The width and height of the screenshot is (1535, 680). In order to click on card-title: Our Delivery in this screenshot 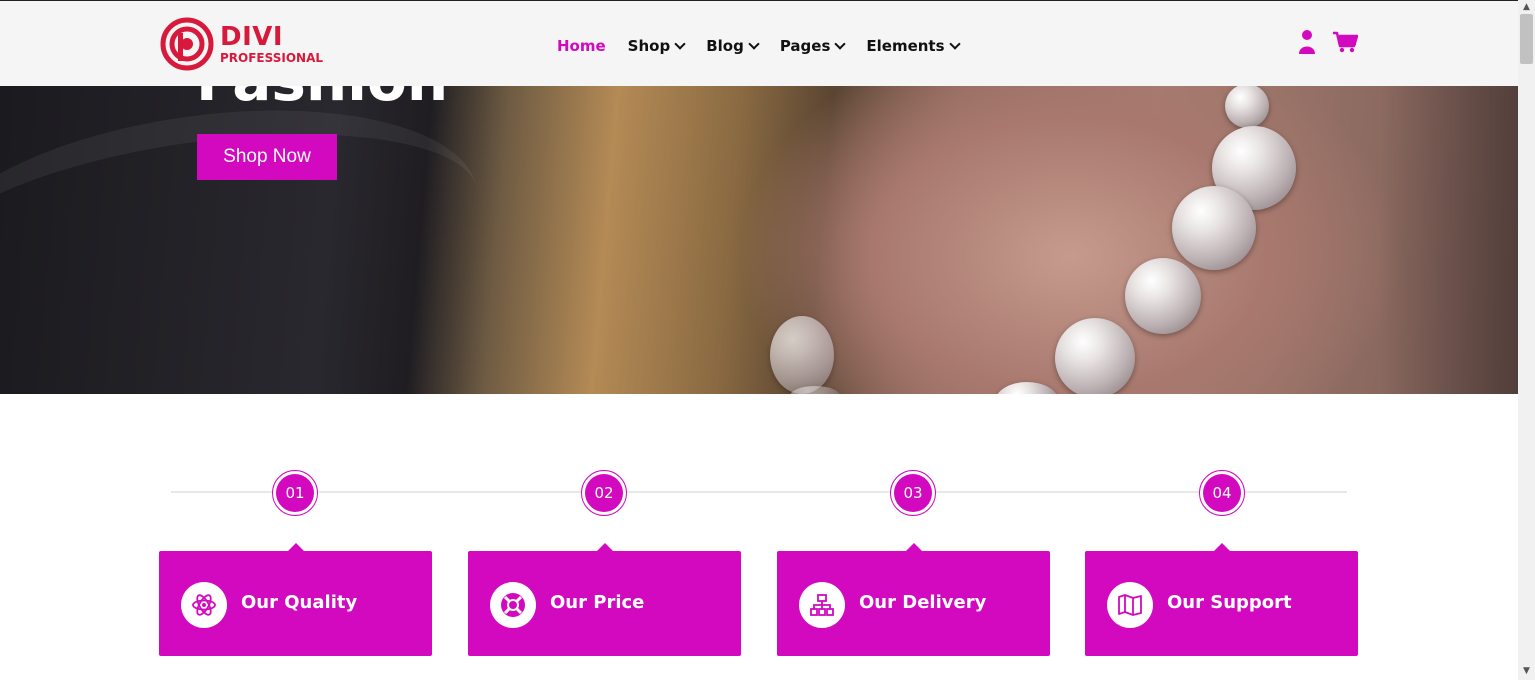, I will do `click(923, 602)`.